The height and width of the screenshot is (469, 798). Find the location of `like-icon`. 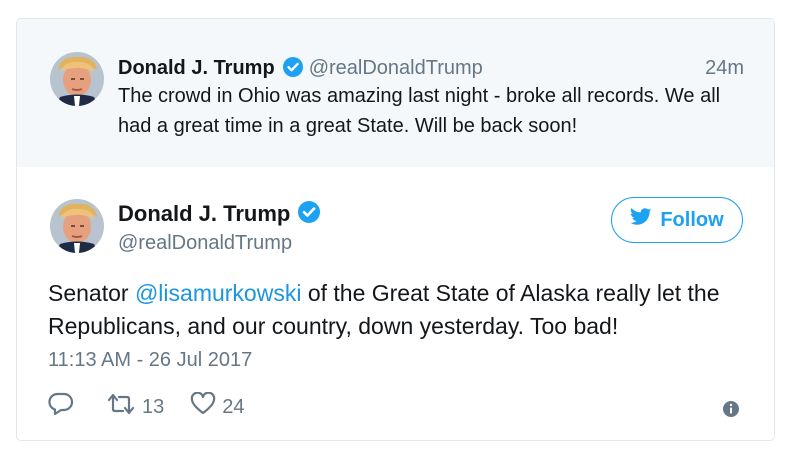

like-icon is located at coordinates (203, 406).